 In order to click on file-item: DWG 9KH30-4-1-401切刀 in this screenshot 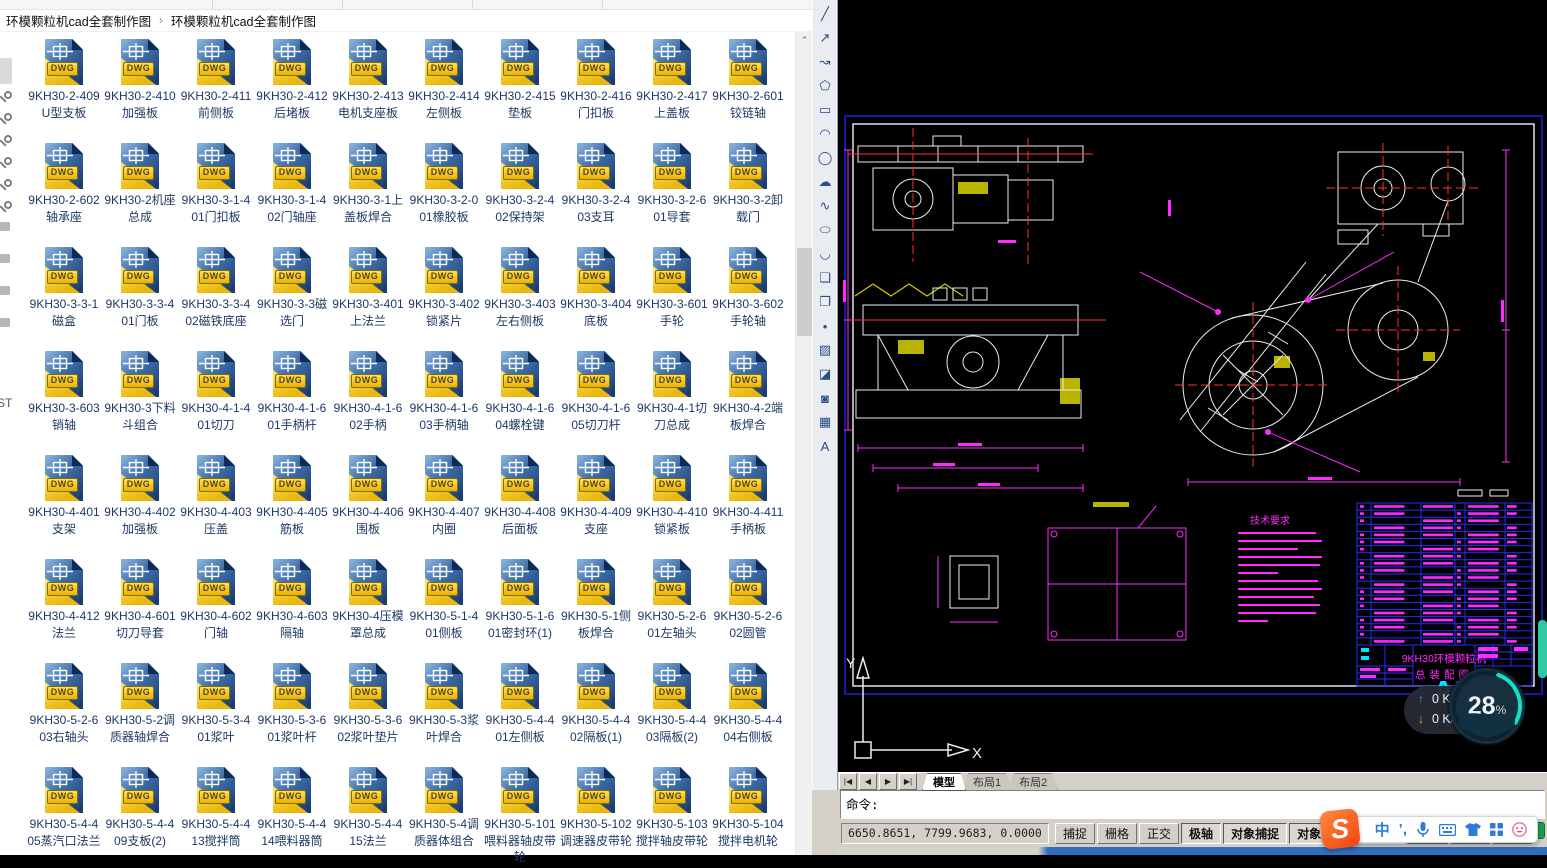, I will do `click(216, 400)`.